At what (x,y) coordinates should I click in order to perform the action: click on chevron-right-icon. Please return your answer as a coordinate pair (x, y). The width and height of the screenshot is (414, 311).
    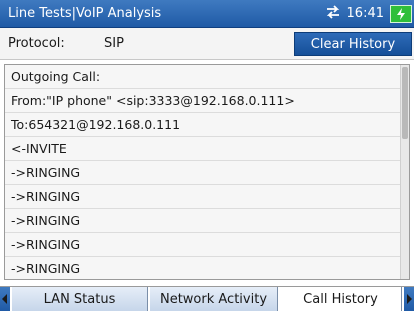
    Looking at the image, I should click on (409, 299).